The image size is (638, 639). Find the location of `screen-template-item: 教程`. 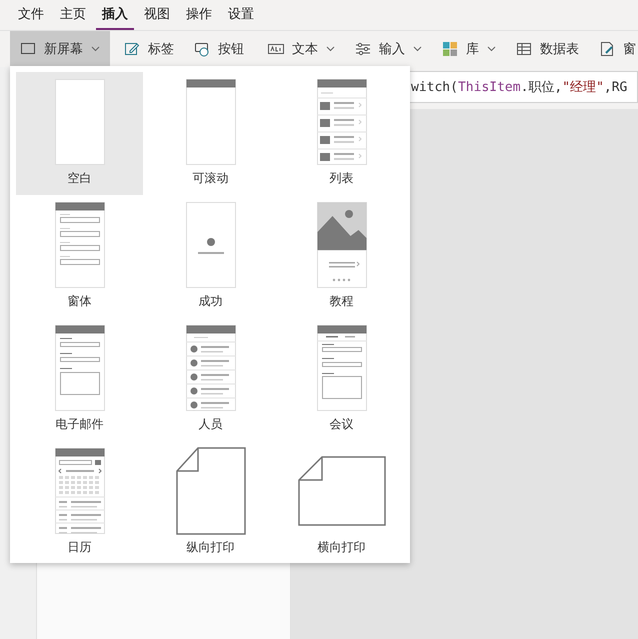

screen-template-item: 教程 is located at coordinates (341, 256).